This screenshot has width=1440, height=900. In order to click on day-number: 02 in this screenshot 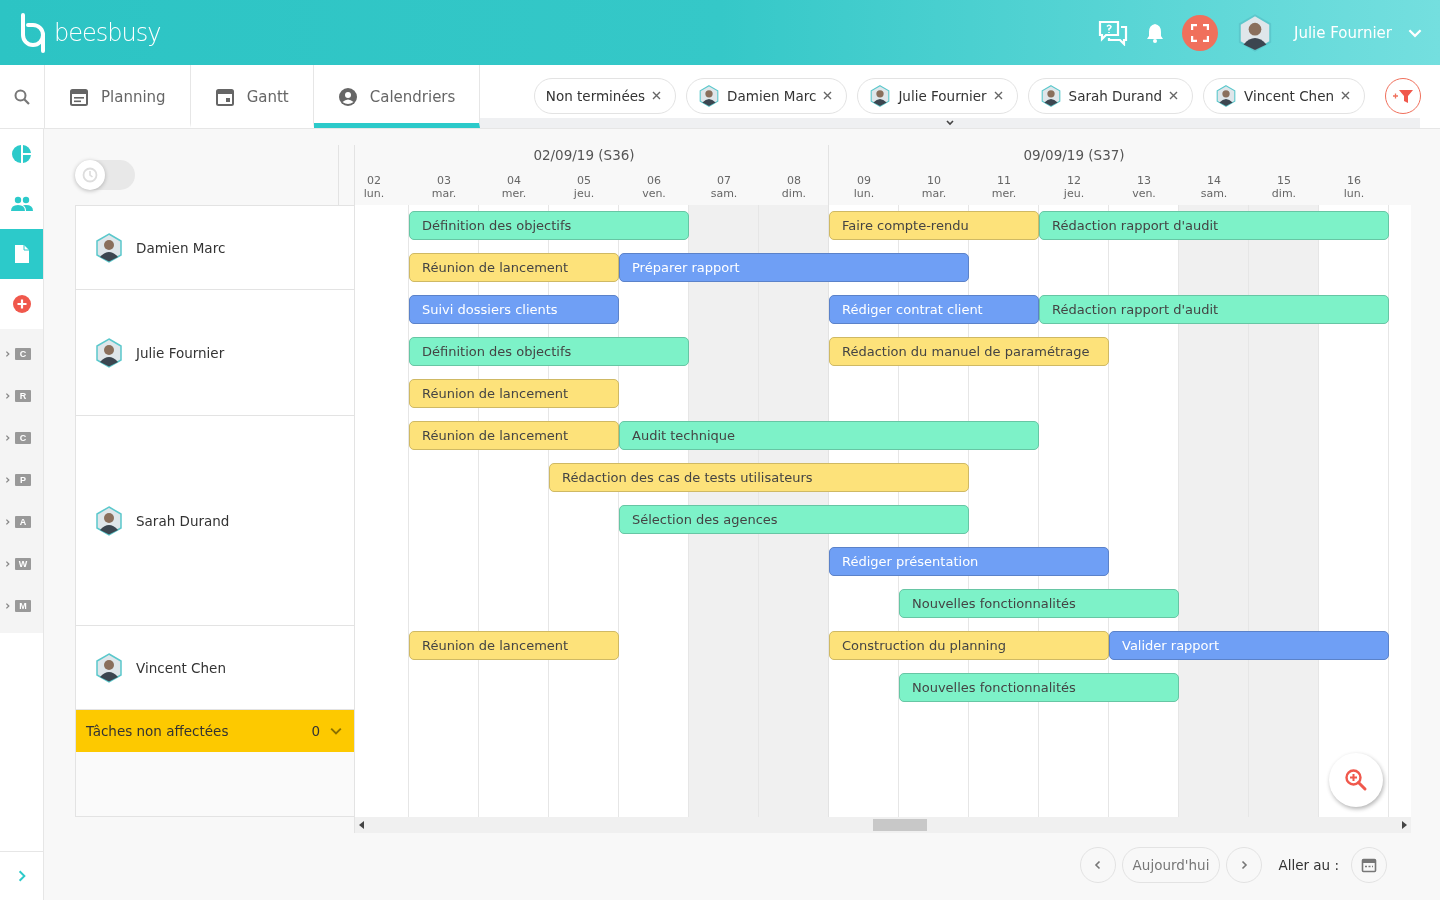, I will do `click(374, 180)`.